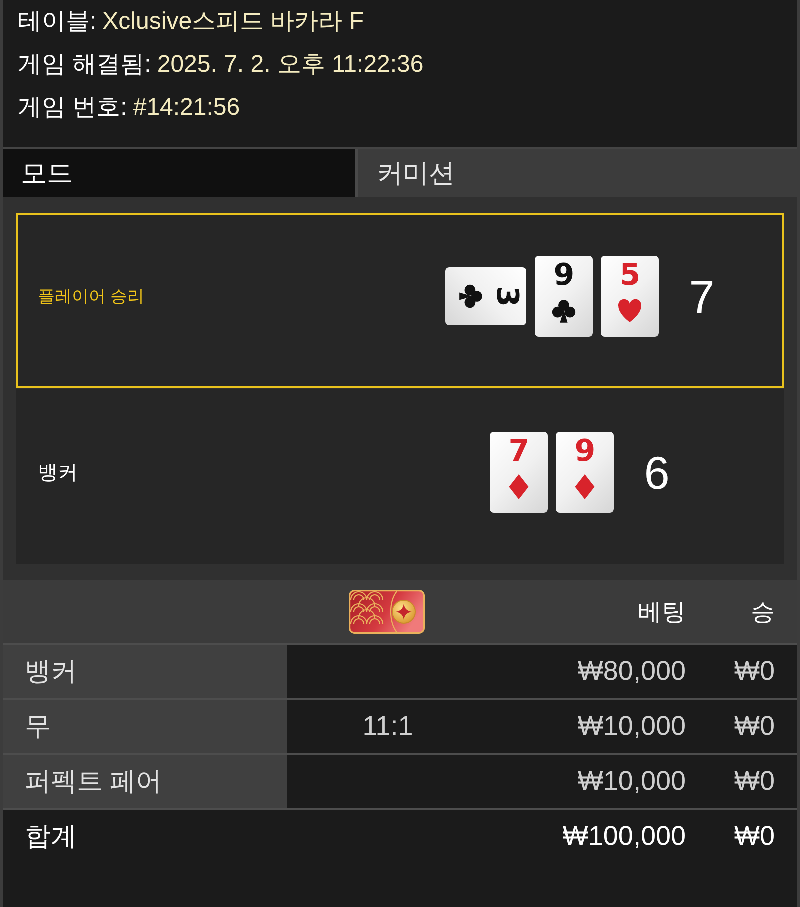  Describe the element at coordinates (145, 781) in the screenshot. I see `bet-type: 퍼펙트 페어` at that location.